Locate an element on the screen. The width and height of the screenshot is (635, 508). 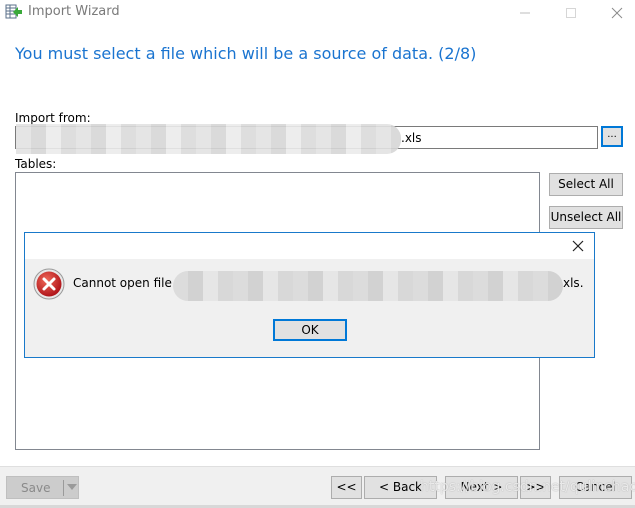
dialog-close-button is located at coordinates (578, 246).